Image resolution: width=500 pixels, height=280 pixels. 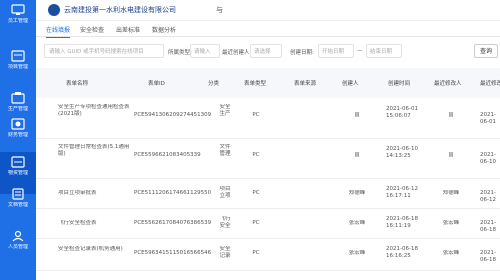 What do you see at coordinates (486, 51) in the screenshot?
I see `query-button: 查询` at bounding box center [486, 51].